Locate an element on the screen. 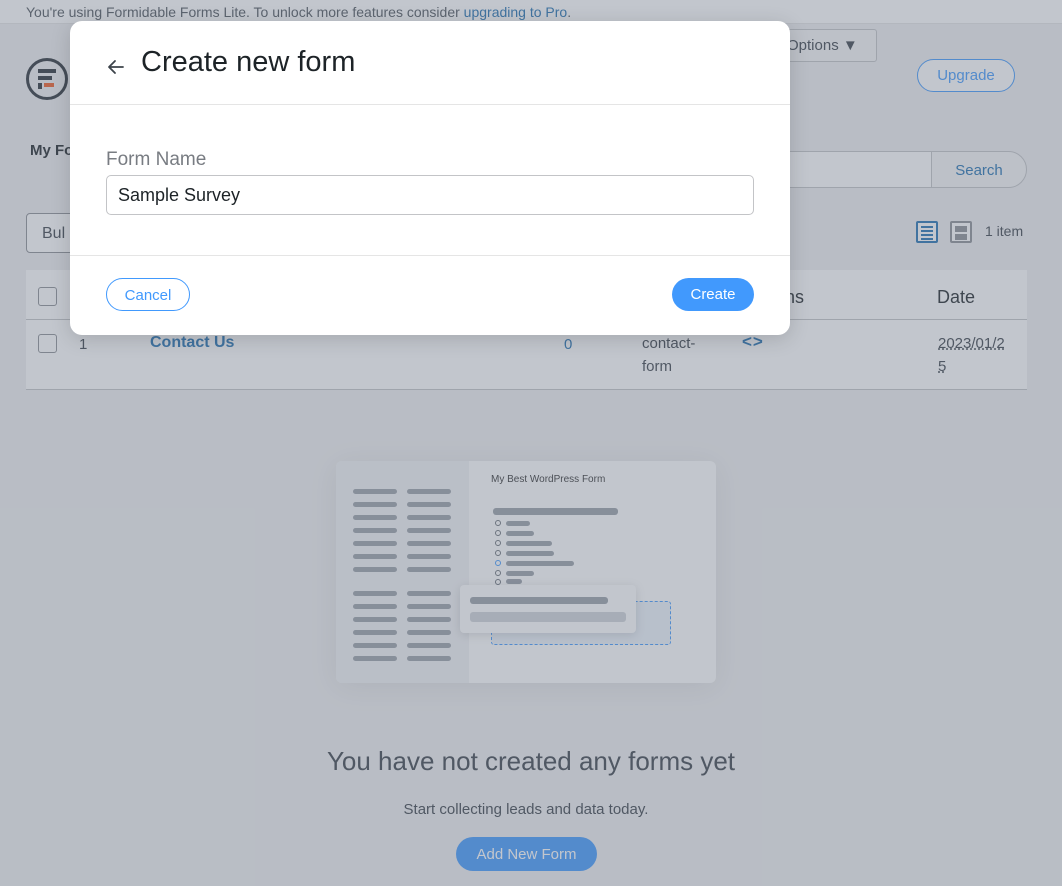  create-button: Create is located at coordinates (713, 294).